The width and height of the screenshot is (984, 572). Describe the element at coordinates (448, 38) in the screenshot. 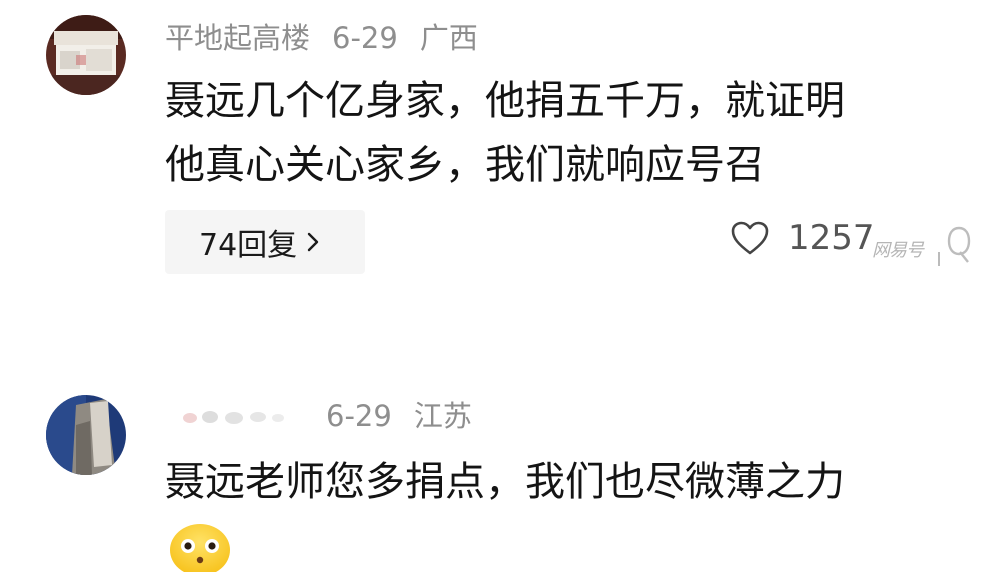

I see `comment-location: 广西` at that location.